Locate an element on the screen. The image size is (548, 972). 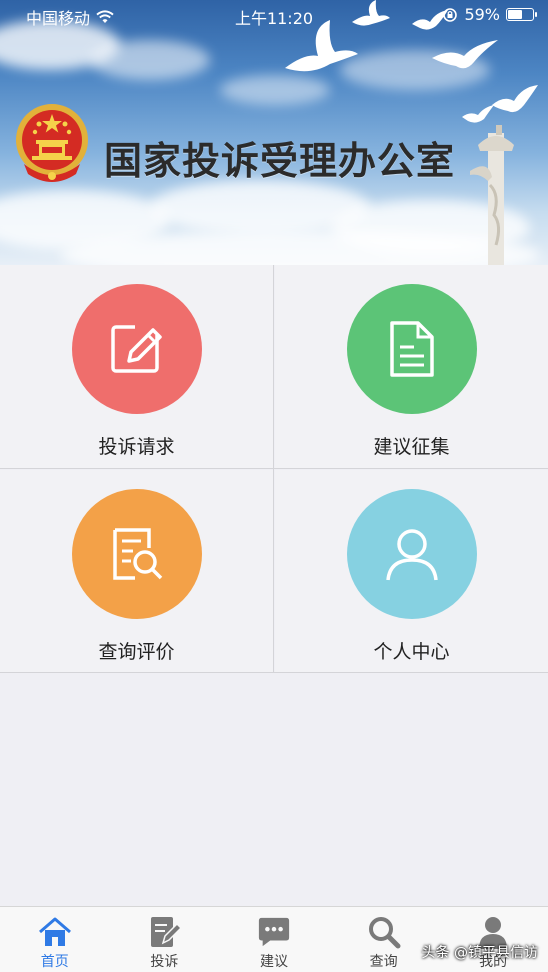
edit-icon is located at coordinates (136, 347).